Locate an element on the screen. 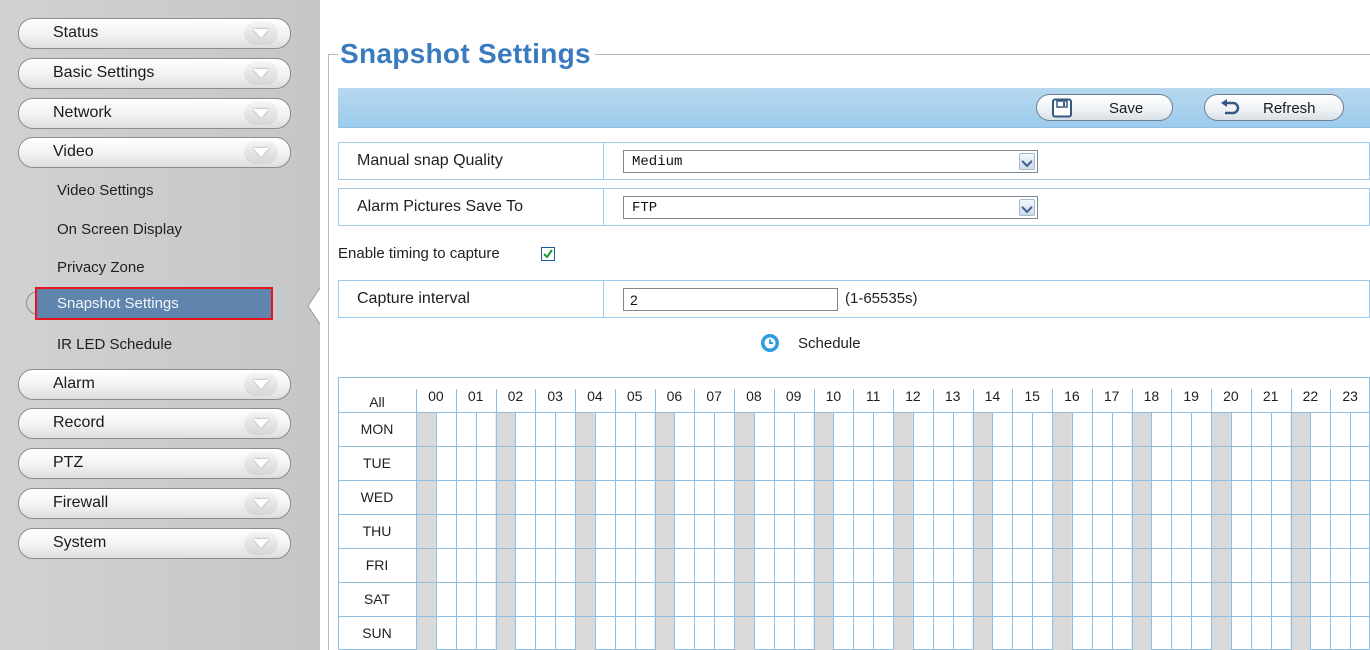  menu-system: System is located at coordinates (154, 543).